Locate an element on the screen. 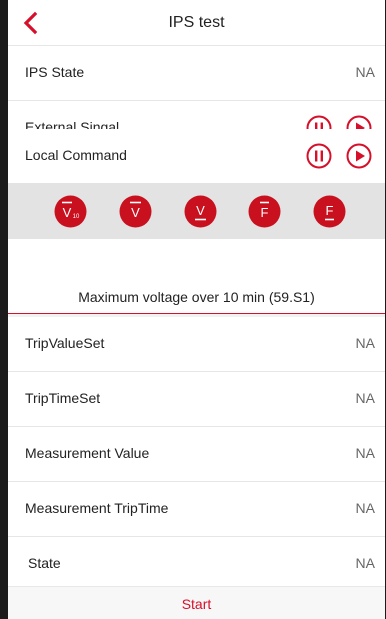  f-min-symbol: F is located at coordinates (330, 210).